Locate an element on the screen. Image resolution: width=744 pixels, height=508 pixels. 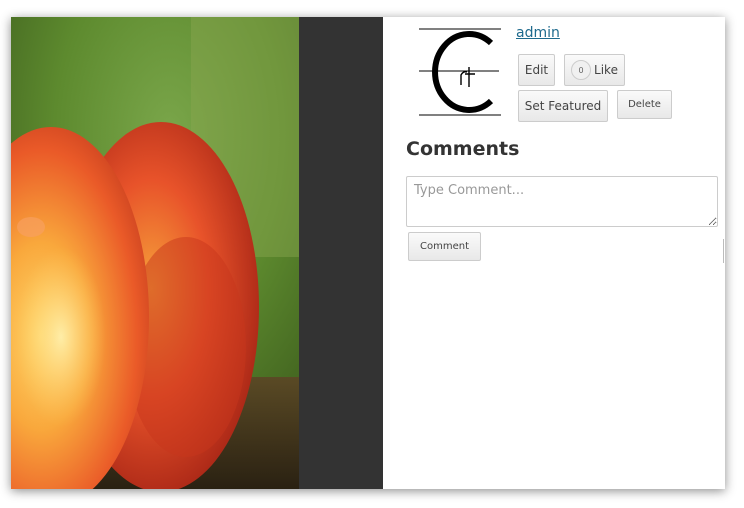
set-featured-button: Set Featured is located at coordinates (563, 106).